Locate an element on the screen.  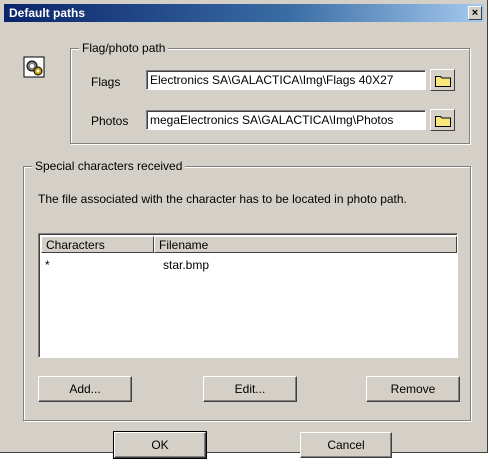
list-header: Characters Filename is located at coordinates (249, 244).